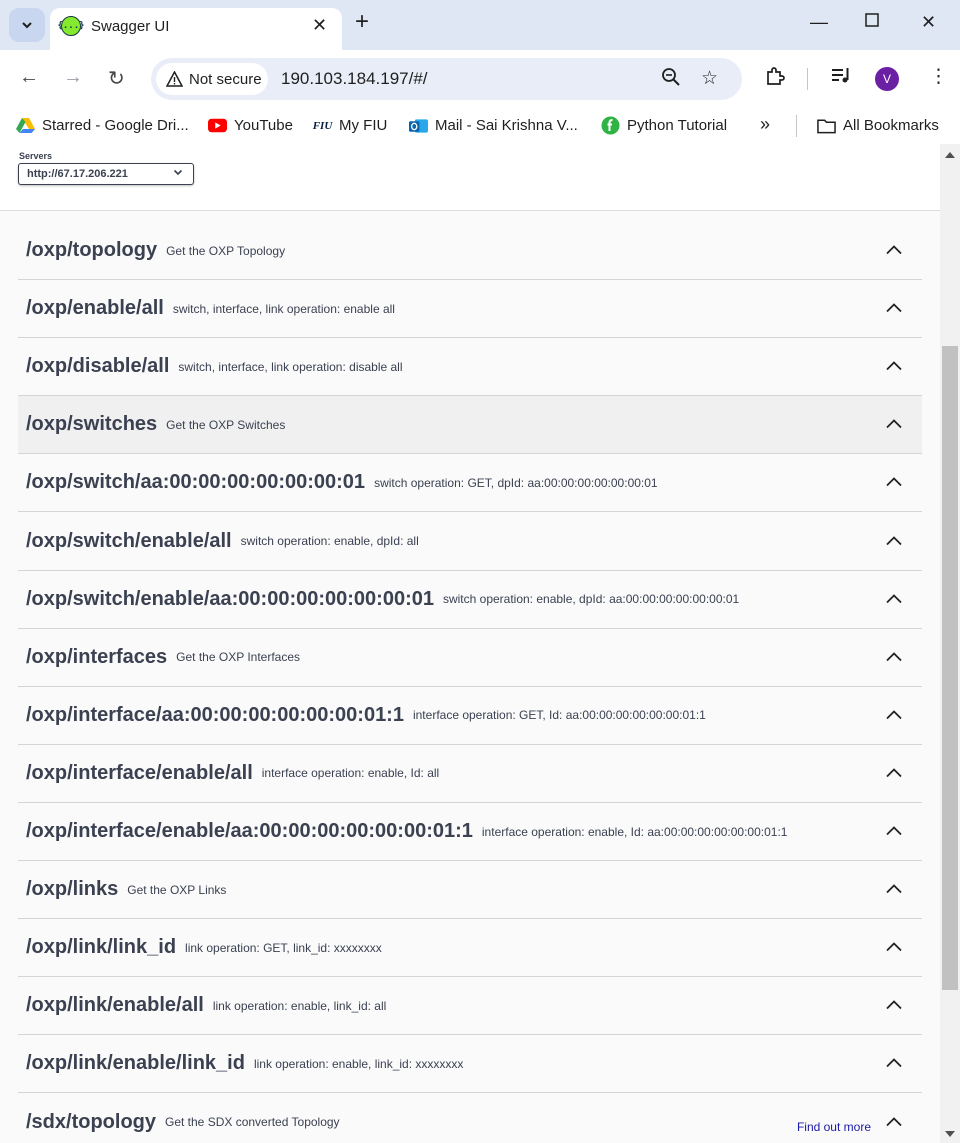 This screenshot has height=1143, width=960. Describe the element at coordinates (470, 425) in the screenshot. I see `tag-section-header: /oxp/switches Get the OXP Switches` at that location.